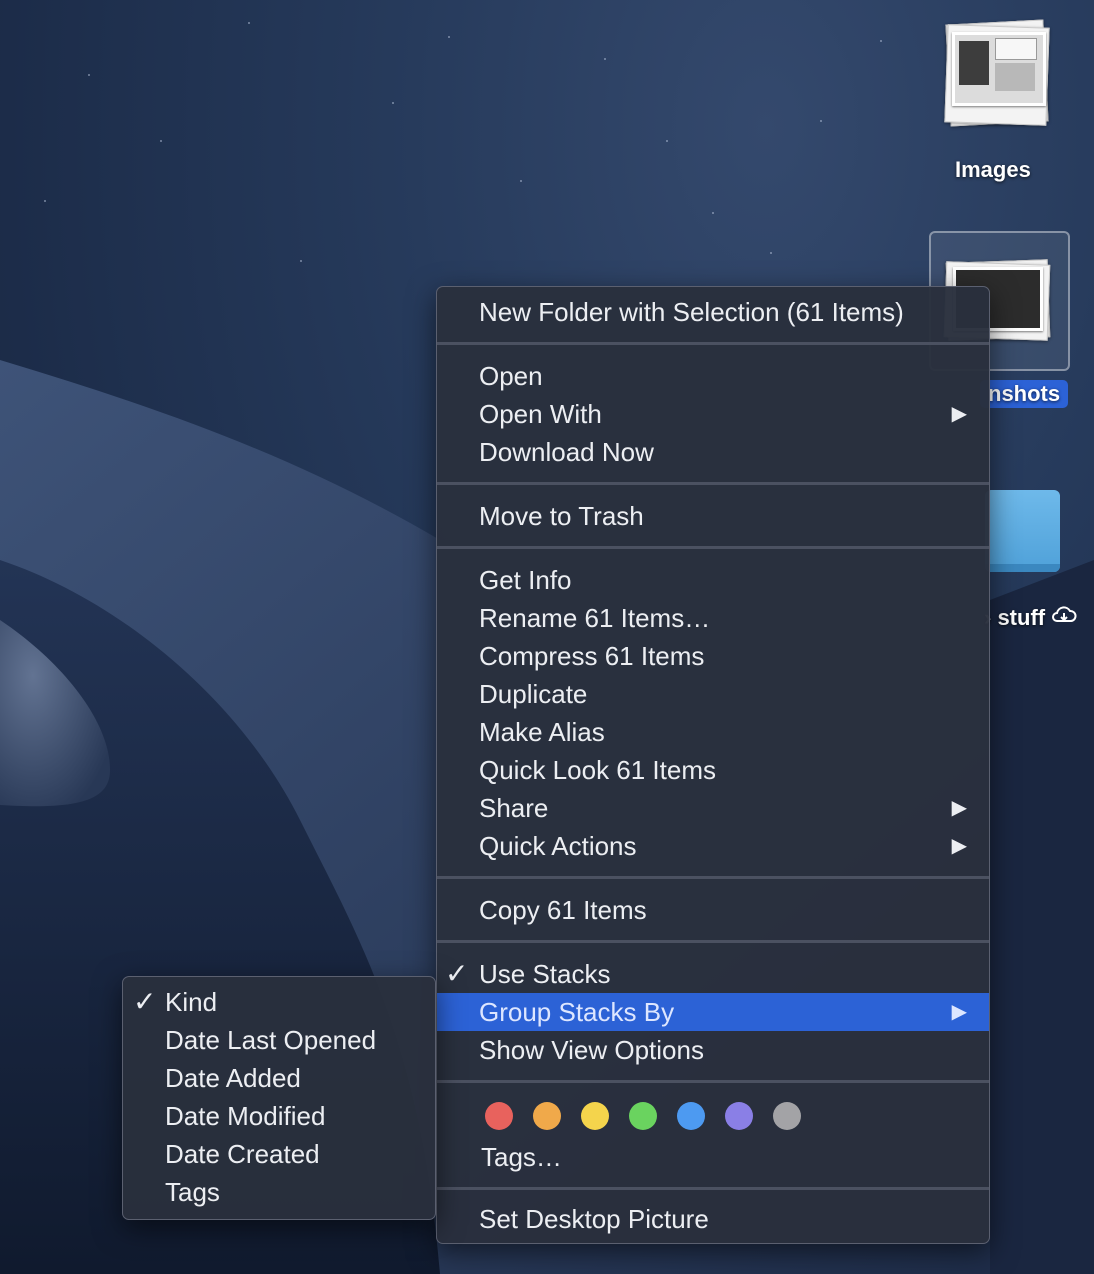 The image size is (1094, 1274). What do you see at coordinates (713, 516) in the screenshot?
I see `menu-item-move-to-trash: Move to Trash` at bounding box center [713, 516].